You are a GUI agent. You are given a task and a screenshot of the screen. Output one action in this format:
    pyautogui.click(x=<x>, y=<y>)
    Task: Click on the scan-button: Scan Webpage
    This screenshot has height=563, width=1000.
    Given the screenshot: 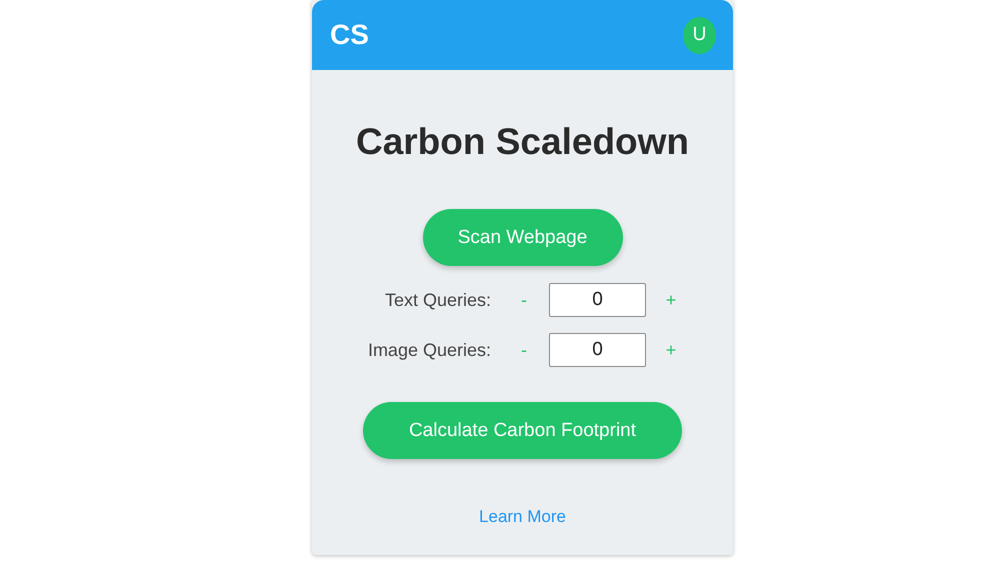 What is the action you would take?
    pyautogui.click(x=522, y=237)
    